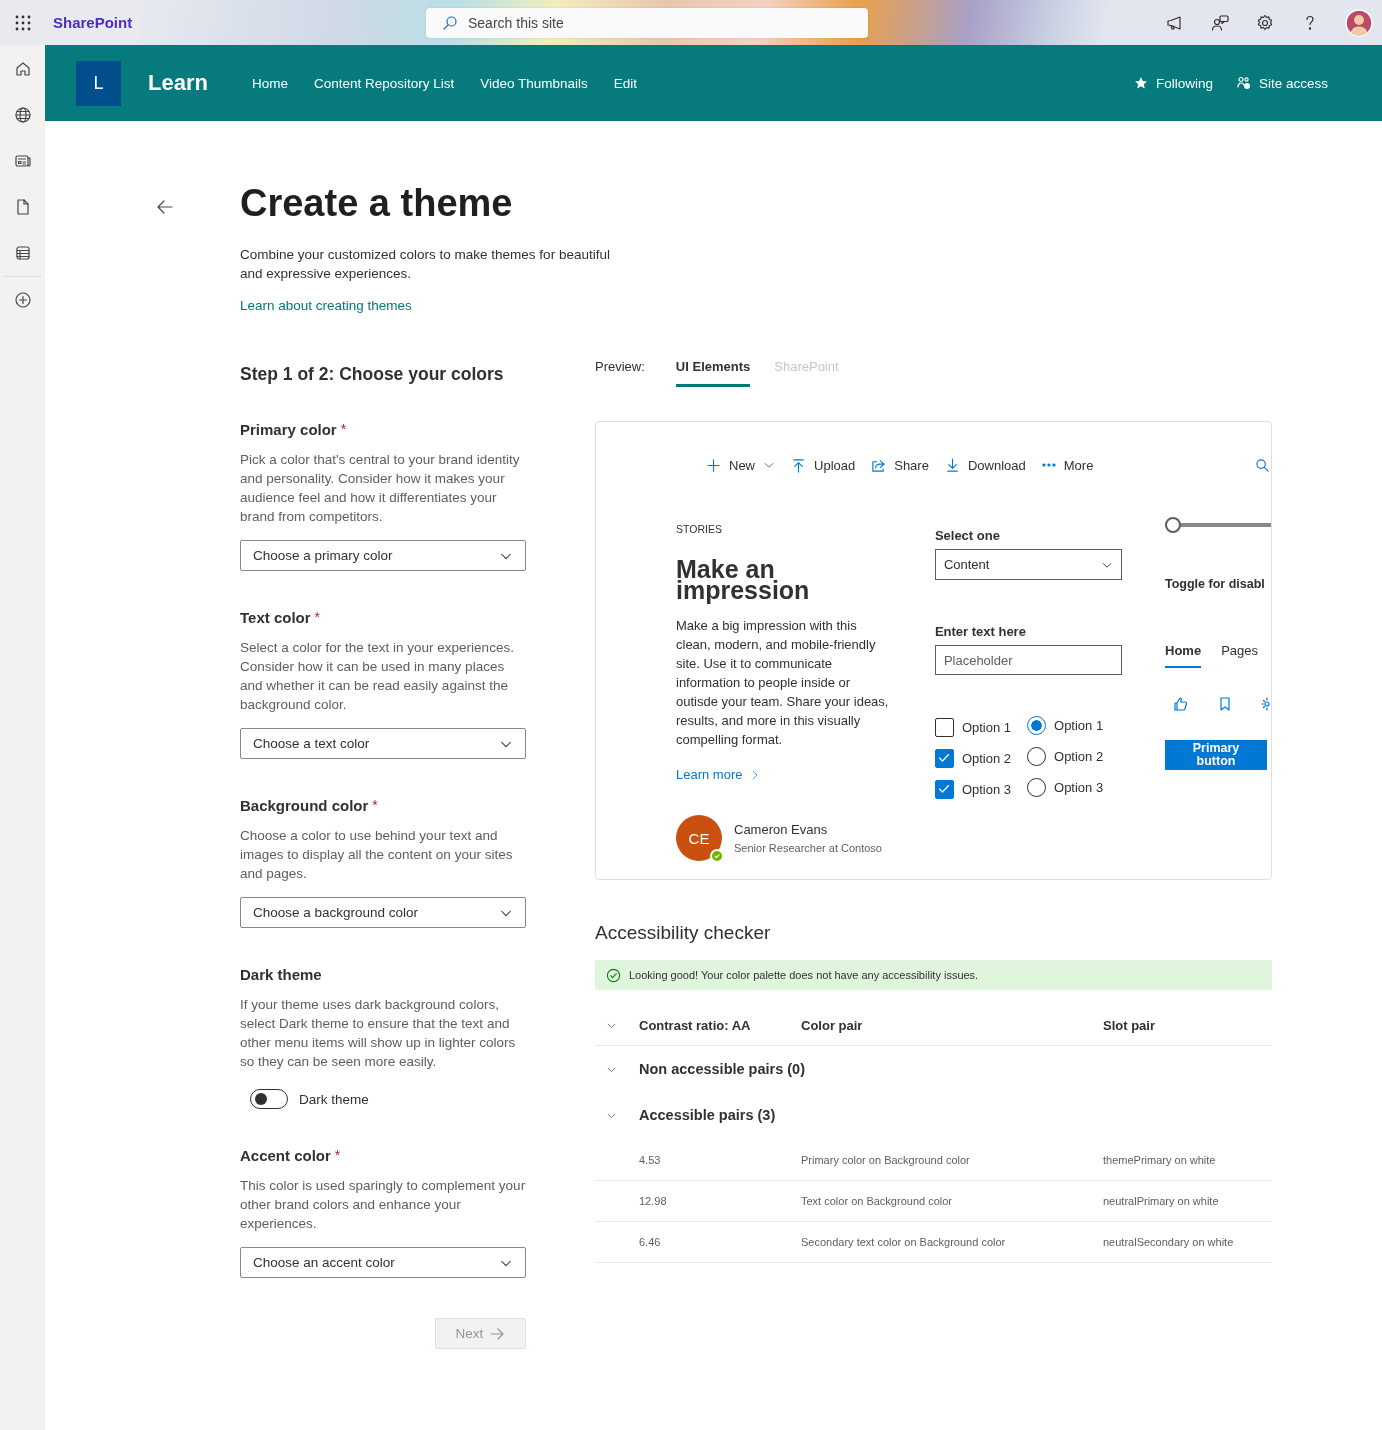 The width and height of the screenshot is (1382, 1430). I want to click on chat-icon, so click(1220, 22).